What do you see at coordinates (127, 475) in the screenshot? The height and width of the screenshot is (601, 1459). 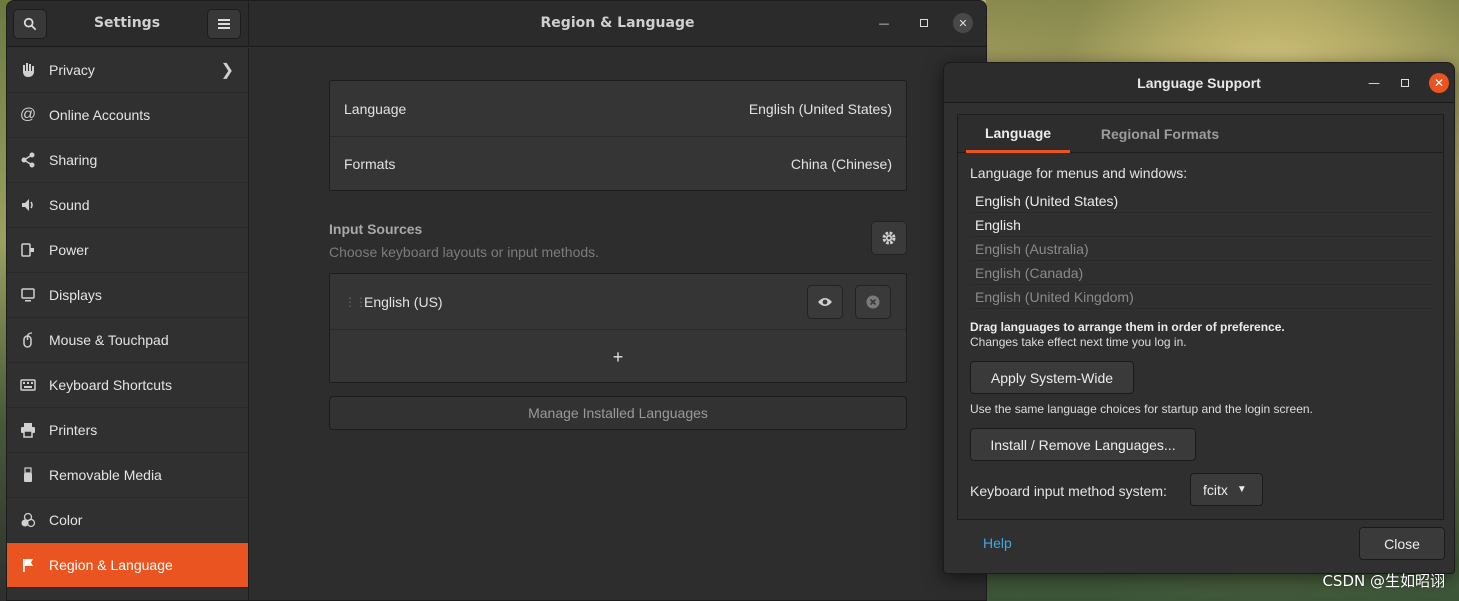 I see `sidebar-item-removable-media: Removable Media` at bounding box center [127, 475].